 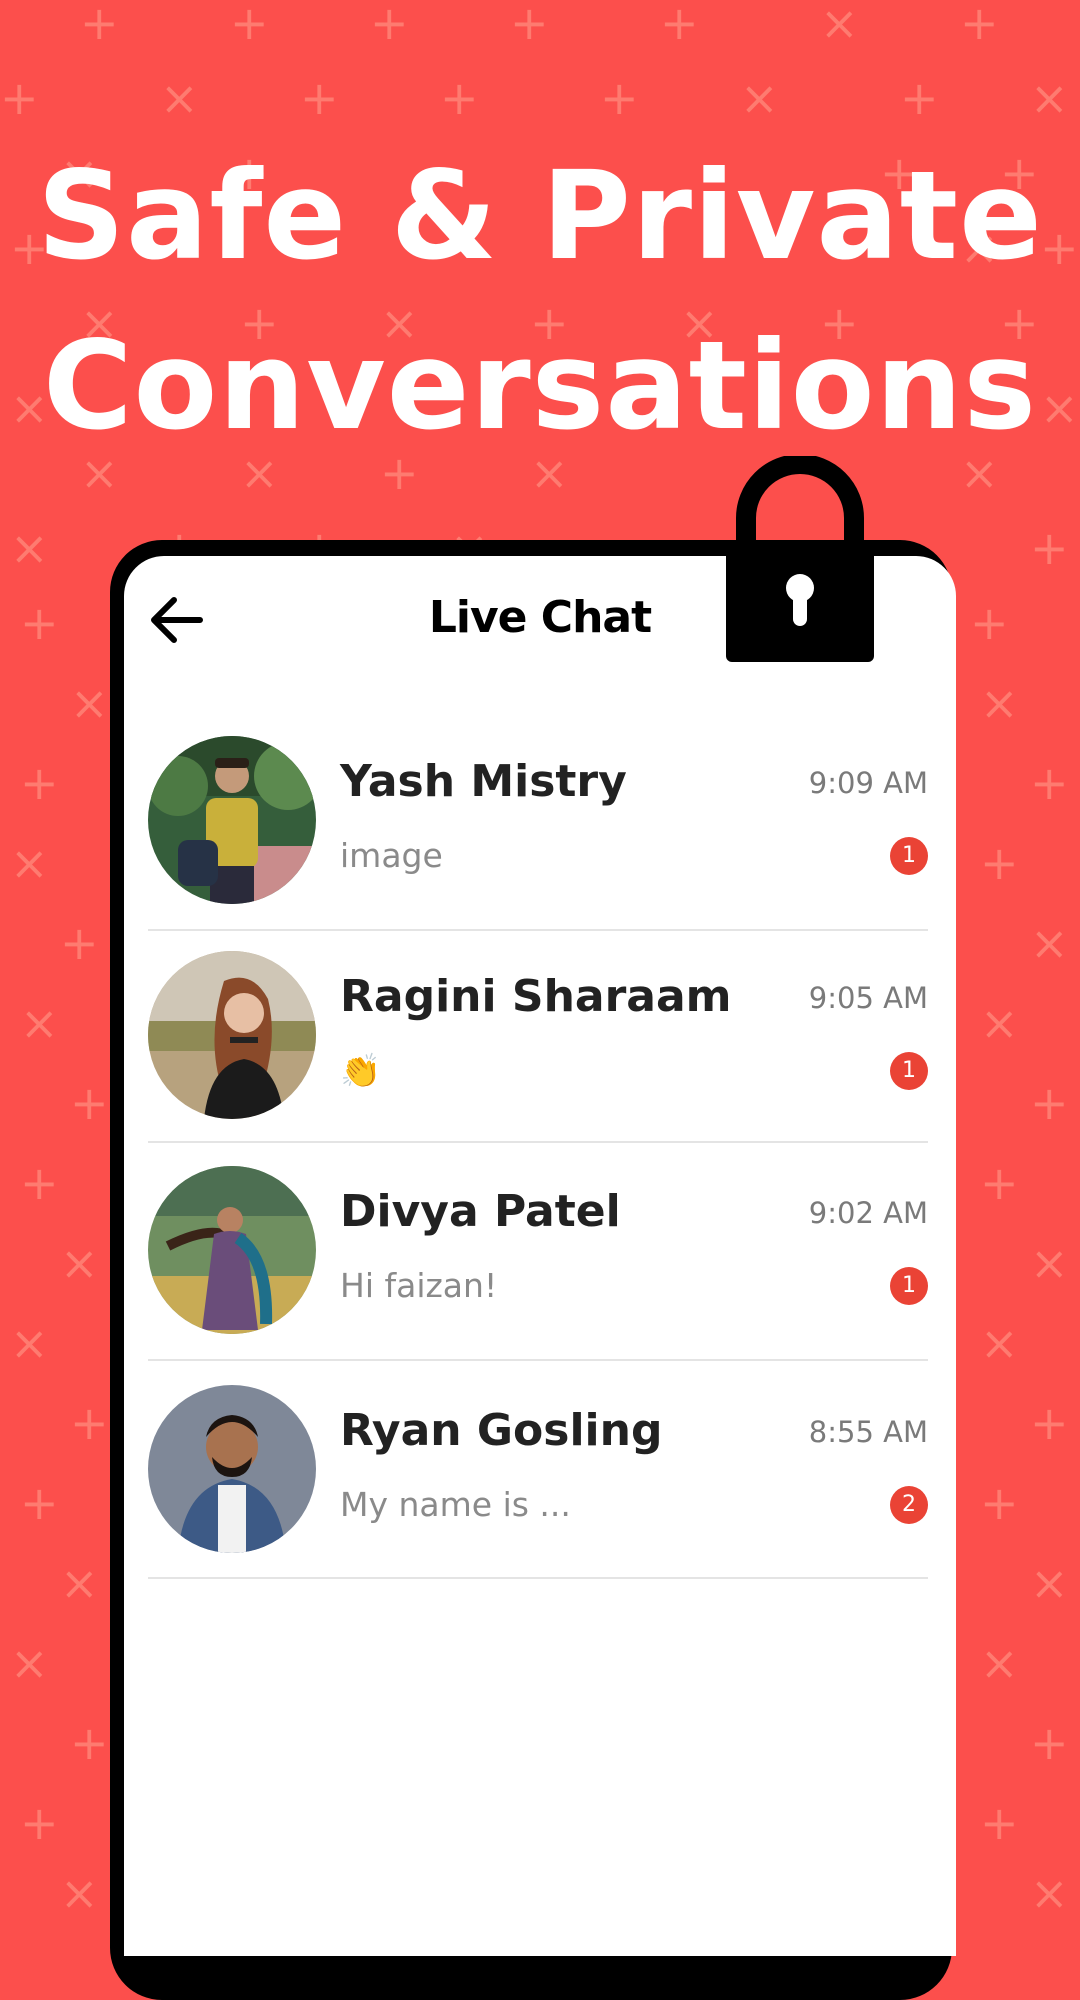 What do you see at coordinates (480, 1211) in the screenshot?
I see `contact-name: Divya Patel` at bounding box center [480, 1211].